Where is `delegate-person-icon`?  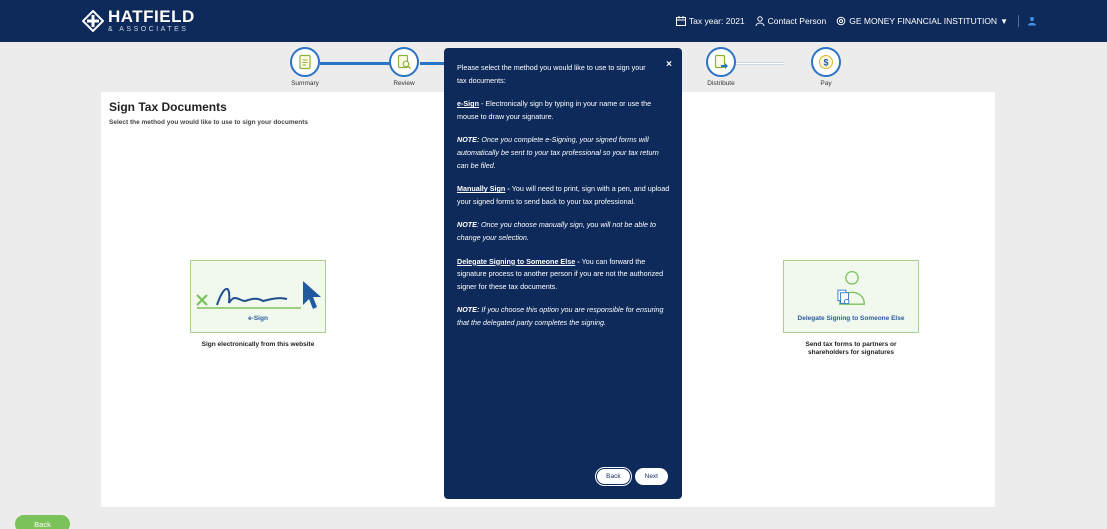 delegate-person-icon is located at coordinates (851, 287).